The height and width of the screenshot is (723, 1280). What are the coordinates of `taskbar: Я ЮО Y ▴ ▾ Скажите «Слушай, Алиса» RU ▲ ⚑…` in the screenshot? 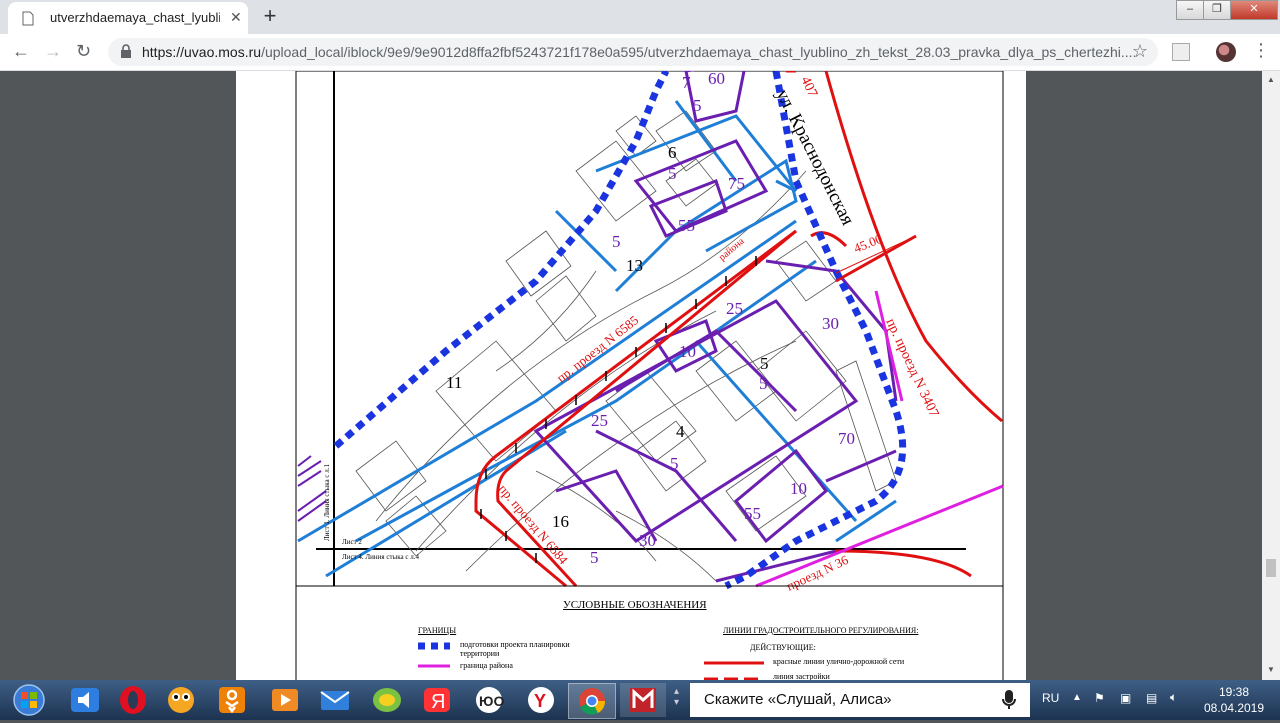 It's located at (640, 700).